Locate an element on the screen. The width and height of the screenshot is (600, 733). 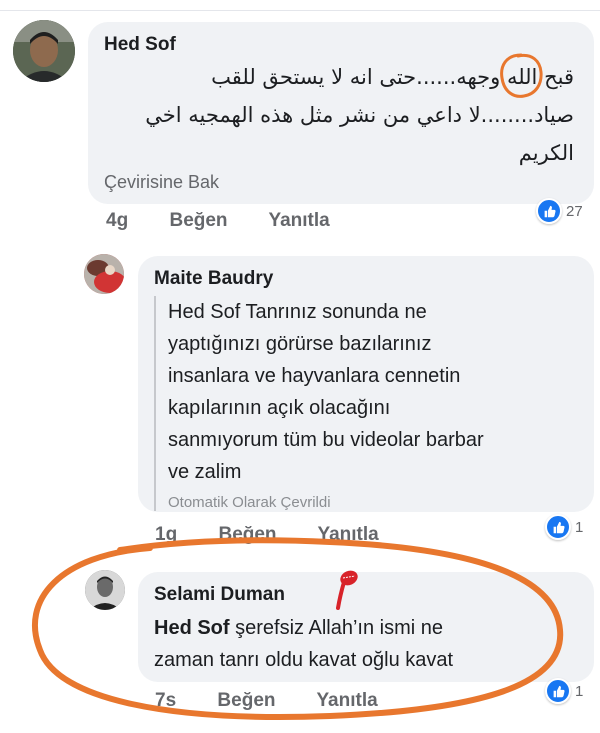
annotation-circle is located at coordinates (521, 75).